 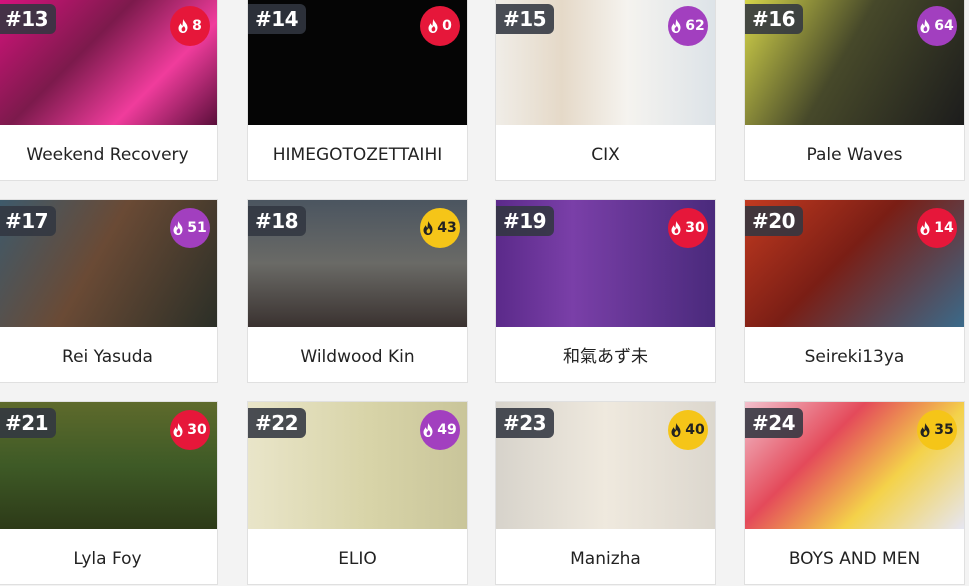 I want to click on artist-card: #20 14 Seireki13ya, so click(x=854, y=291).